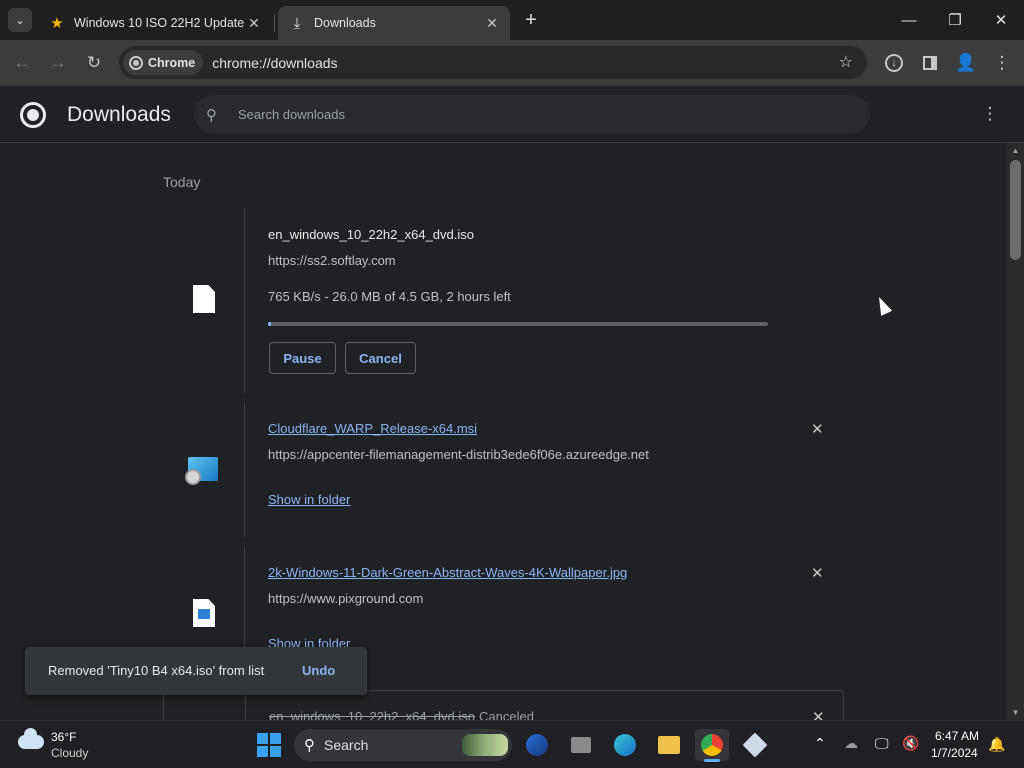  Describe the element at coordinates (531, 20) in the screenshot. I see `new-tab-button: +` at that location.